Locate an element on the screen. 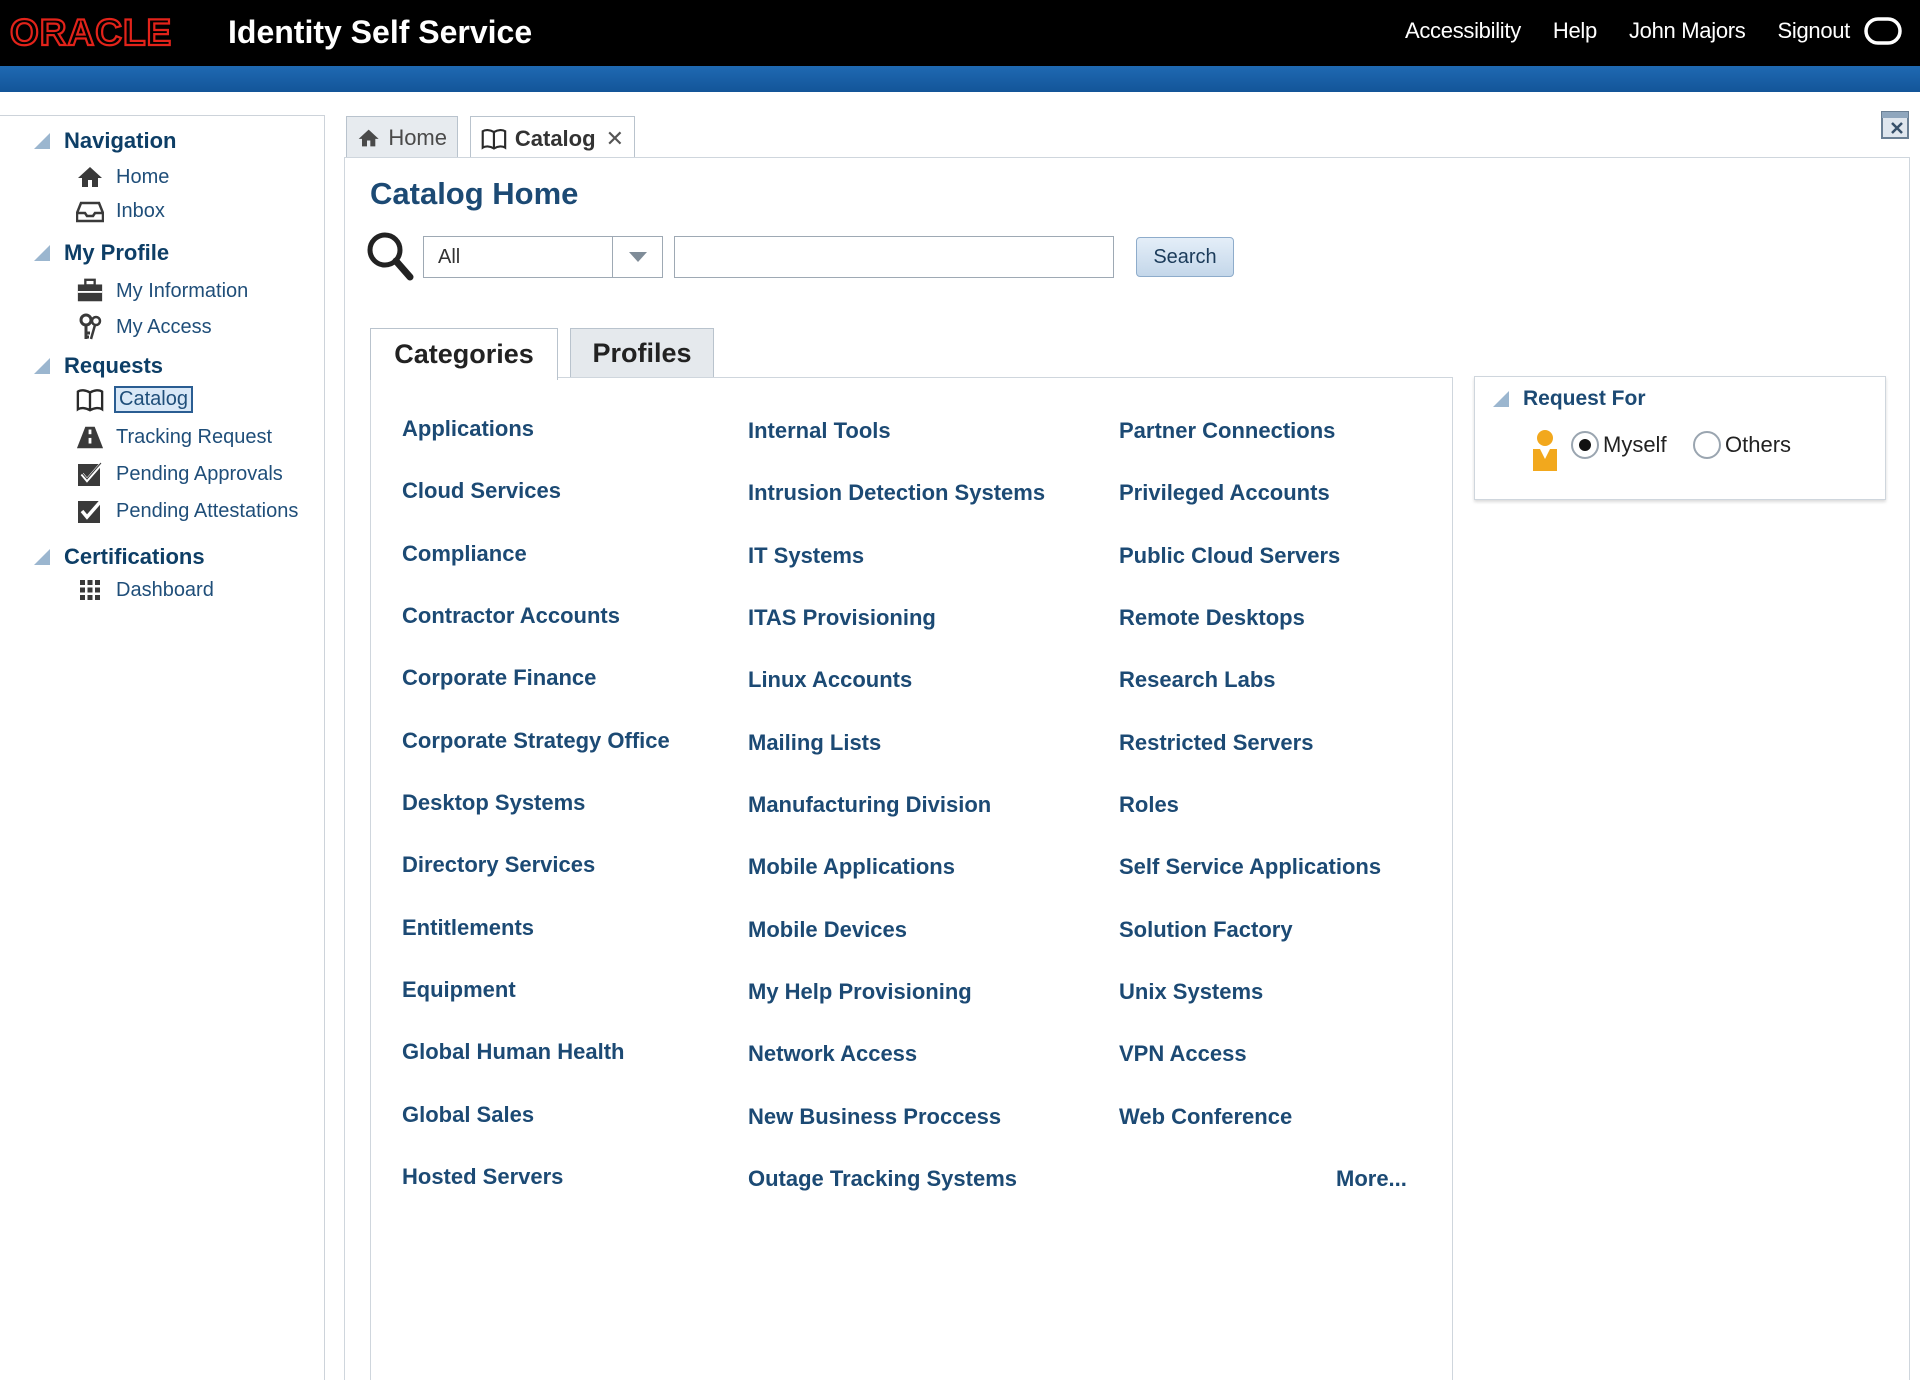 The width and height of the screenshot is (1920, 1380). category-link: Applications is located at coordinates (468, 429).